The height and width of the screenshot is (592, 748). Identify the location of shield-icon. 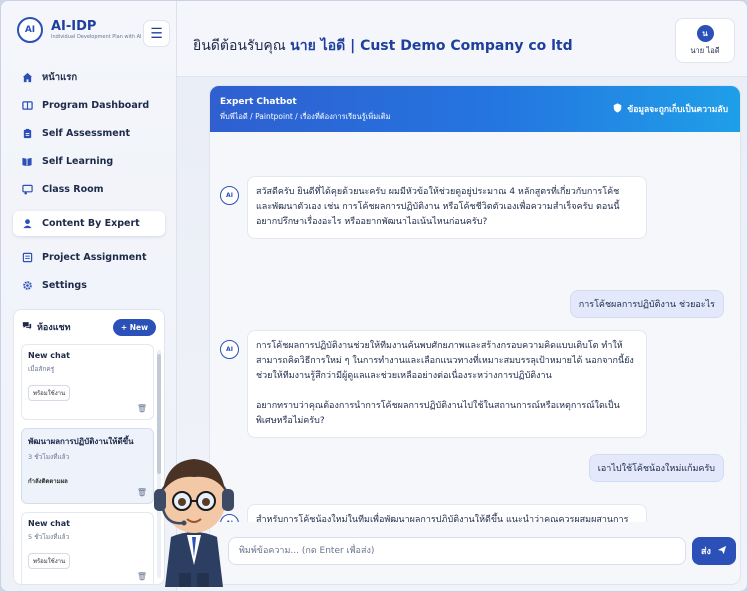
(617, 109).